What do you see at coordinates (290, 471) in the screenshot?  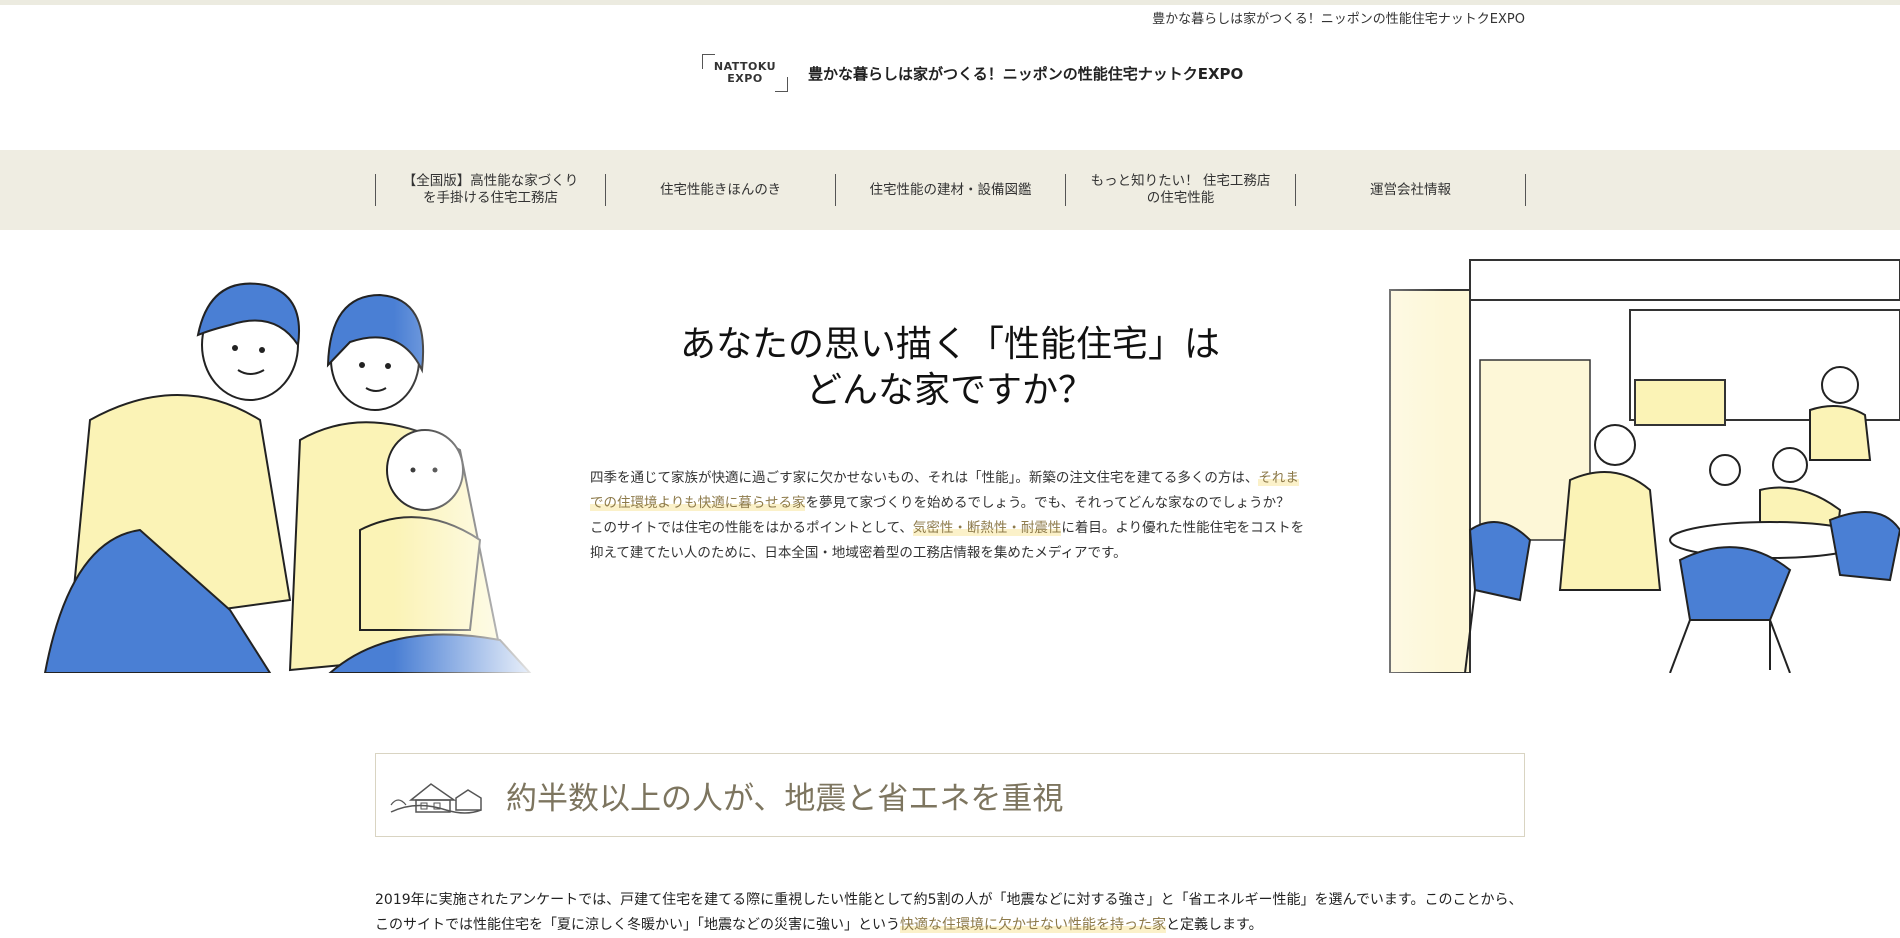 I see `family-illustration` at bounding box center [290, 471].